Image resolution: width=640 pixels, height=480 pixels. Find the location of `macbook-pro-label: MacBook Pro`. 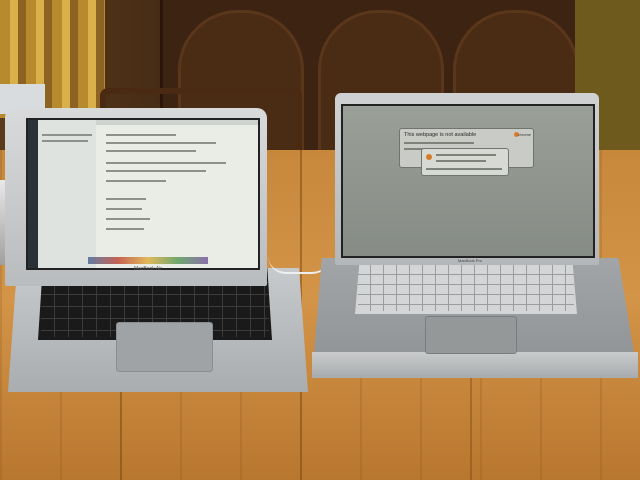

macbook-pro-label: MacBook Pro is located at coordinates (469, 260).